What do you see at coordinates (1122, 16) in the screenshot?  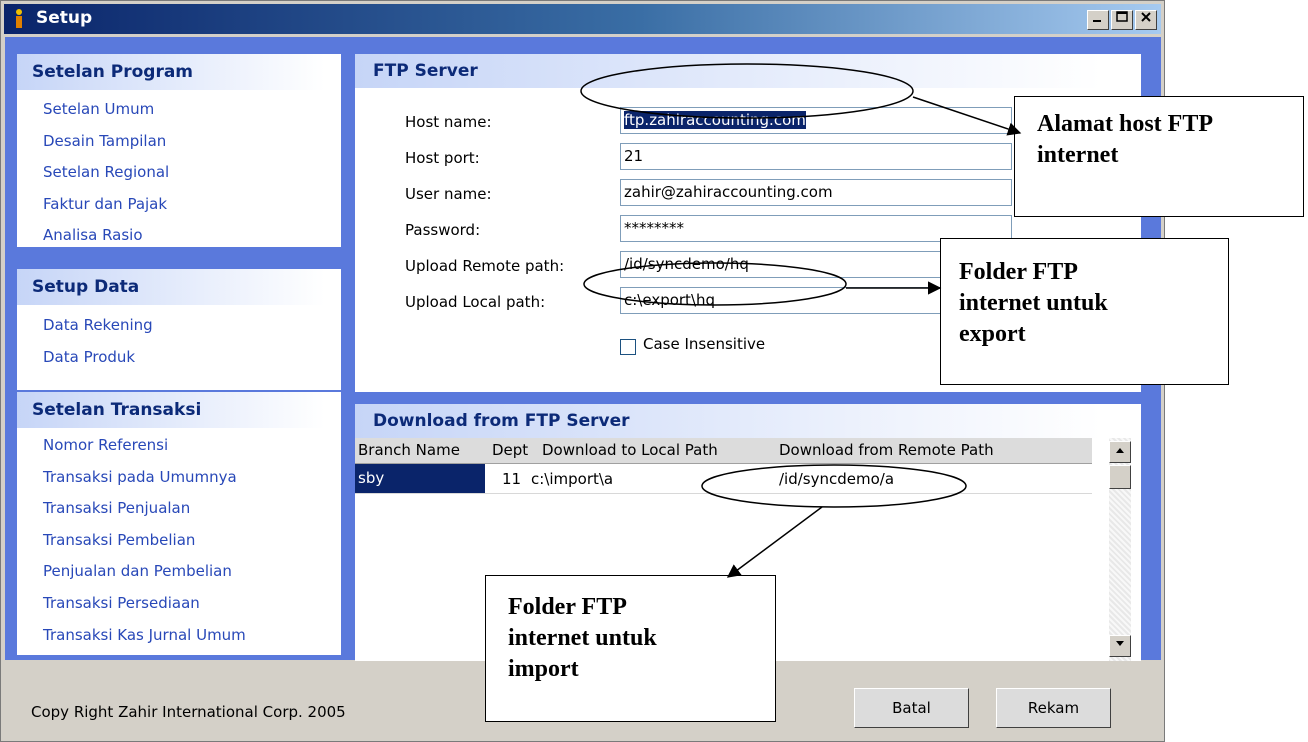 I see `maximize-icon` at bounding box center [1122, 16].